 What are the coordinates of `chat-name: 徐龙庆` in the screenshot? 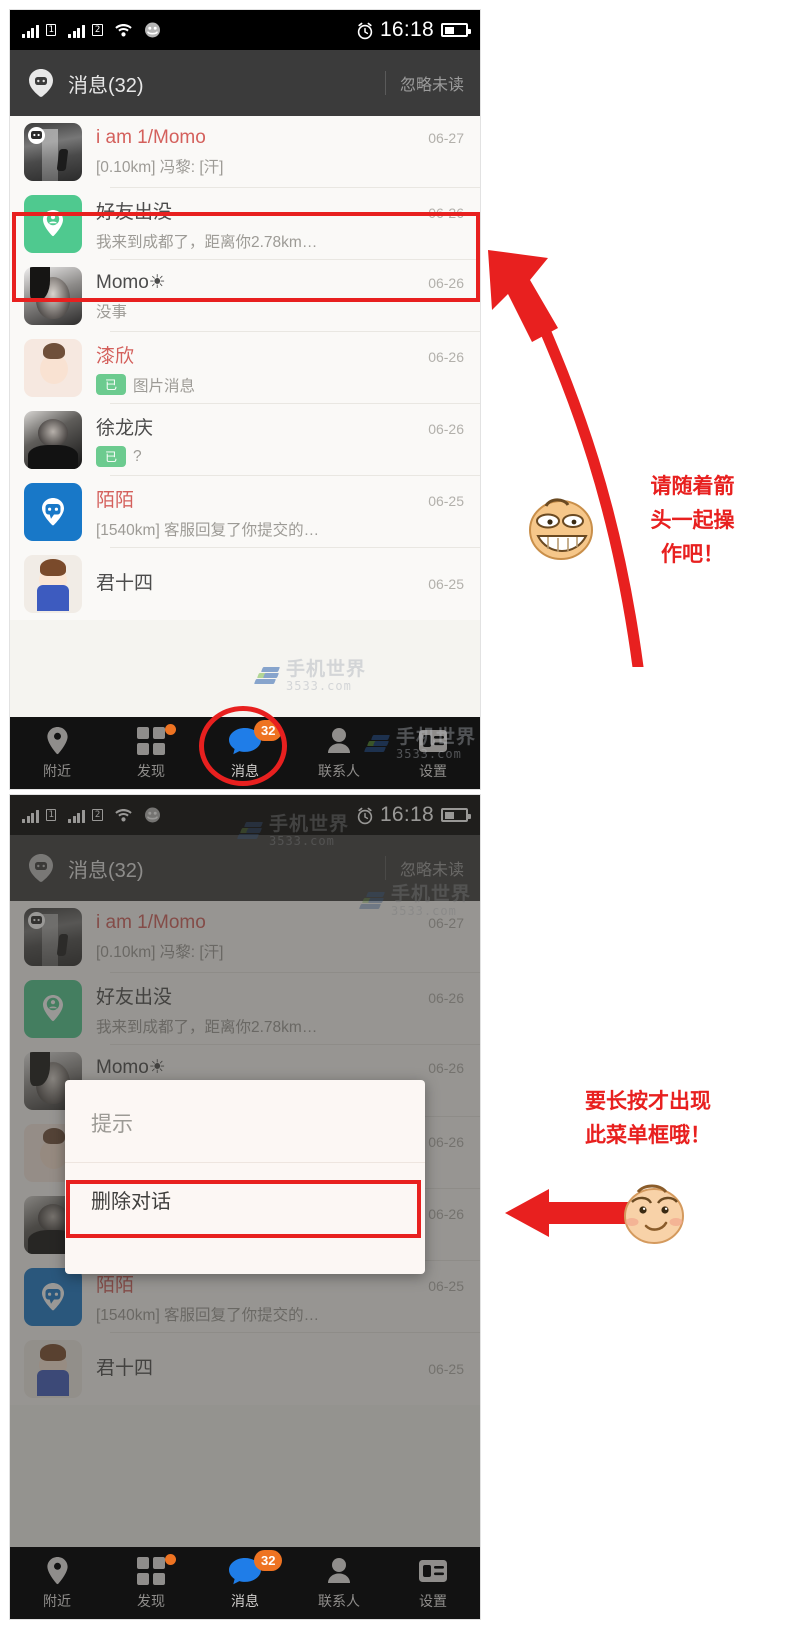 It's located at (125, 428).